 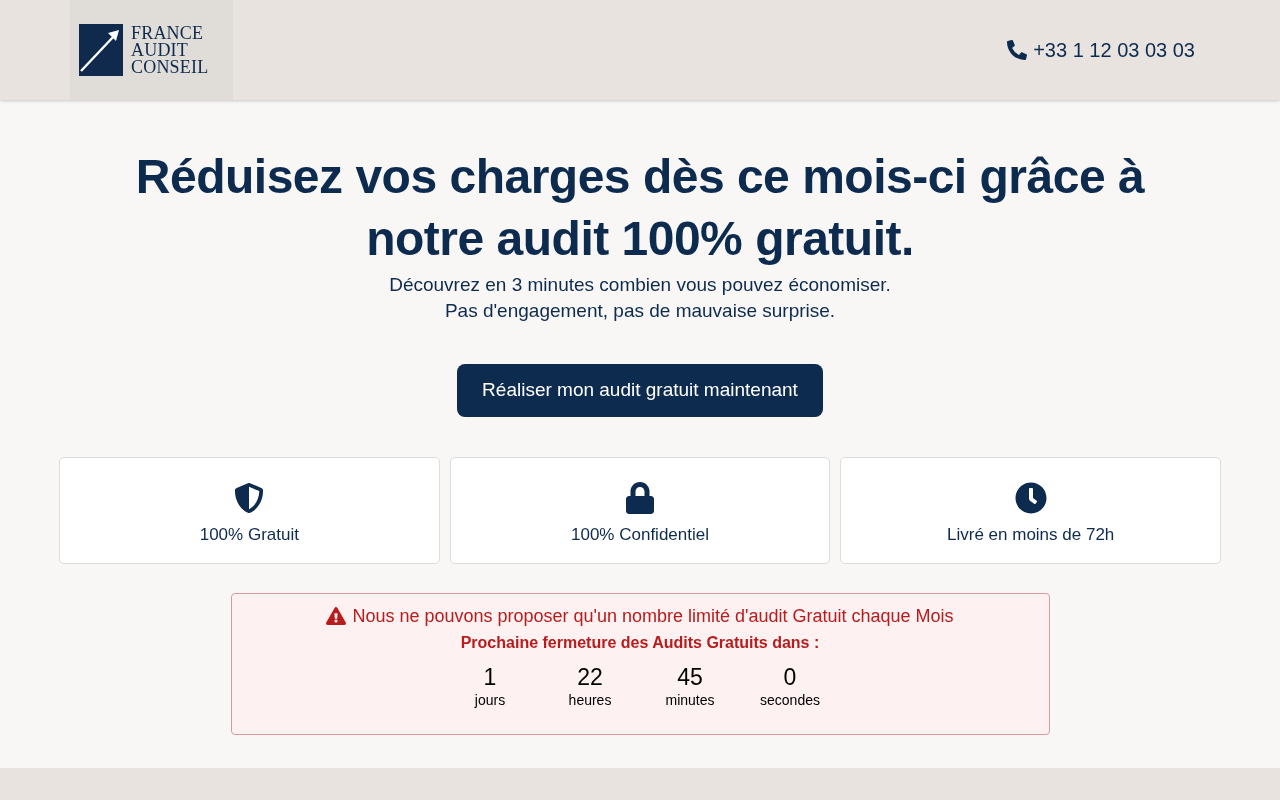 What do you see at coordinates (640, 208) in the screenshot?
I see `hero-title: Réduisez vos charges dès ce mois-ci grâce à notre audit 100% gratuit.` at bounding box center [640, 208].